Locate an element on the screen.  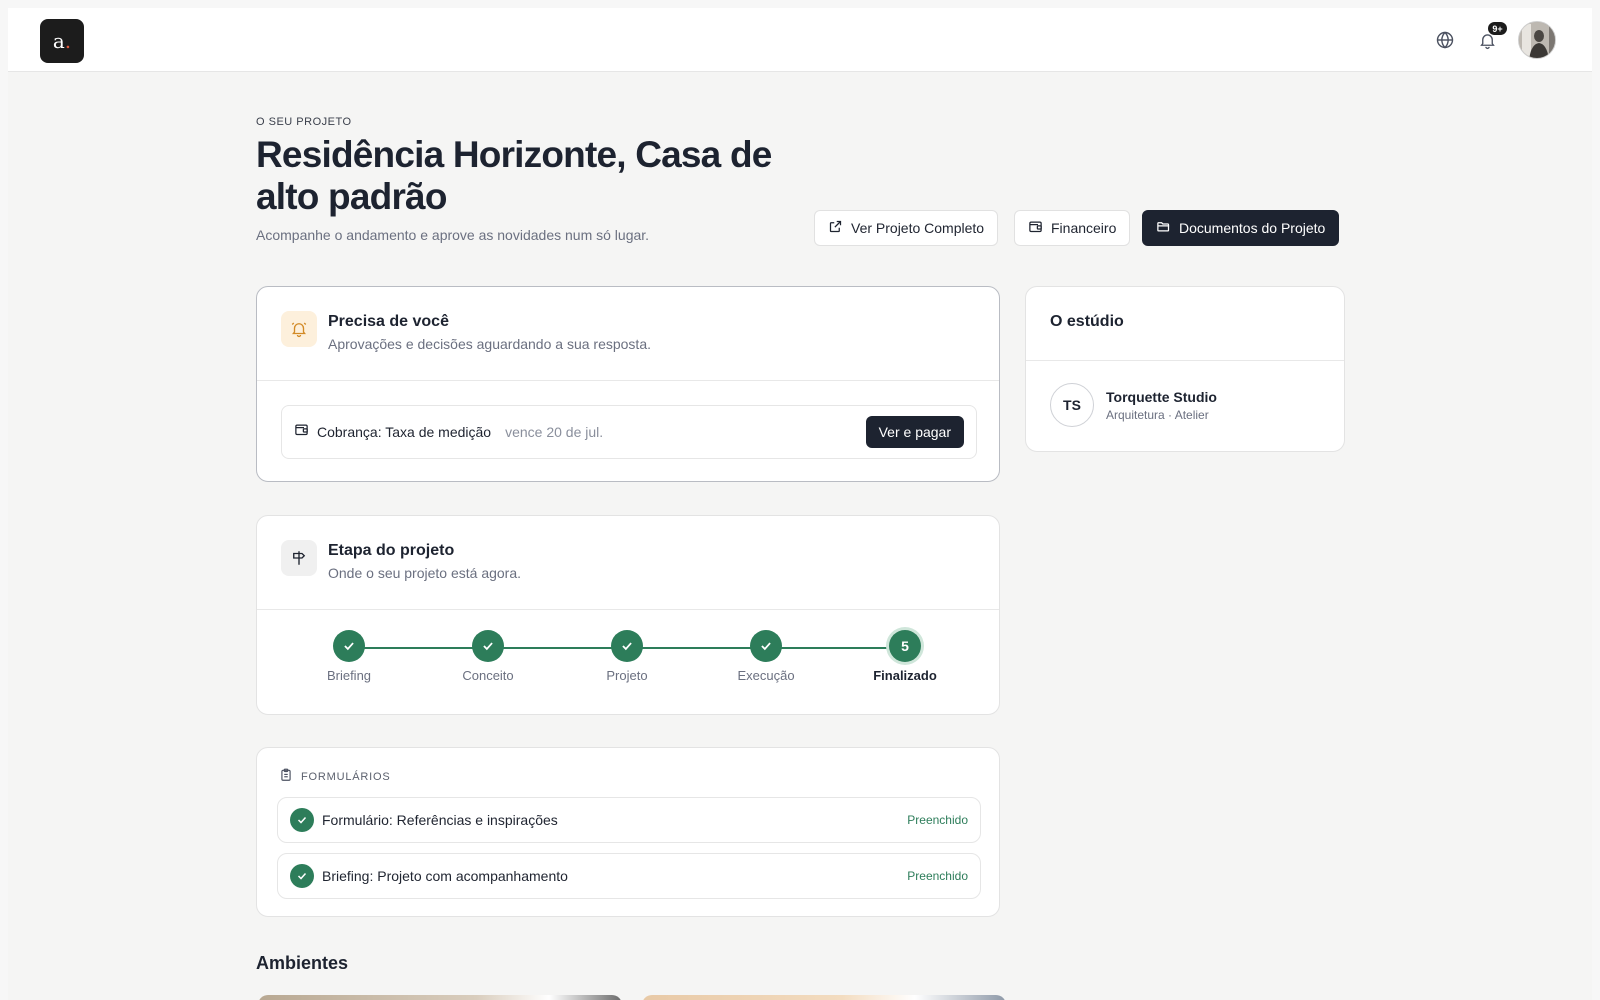
step-label: Execução is located at coordinates (766, 675).